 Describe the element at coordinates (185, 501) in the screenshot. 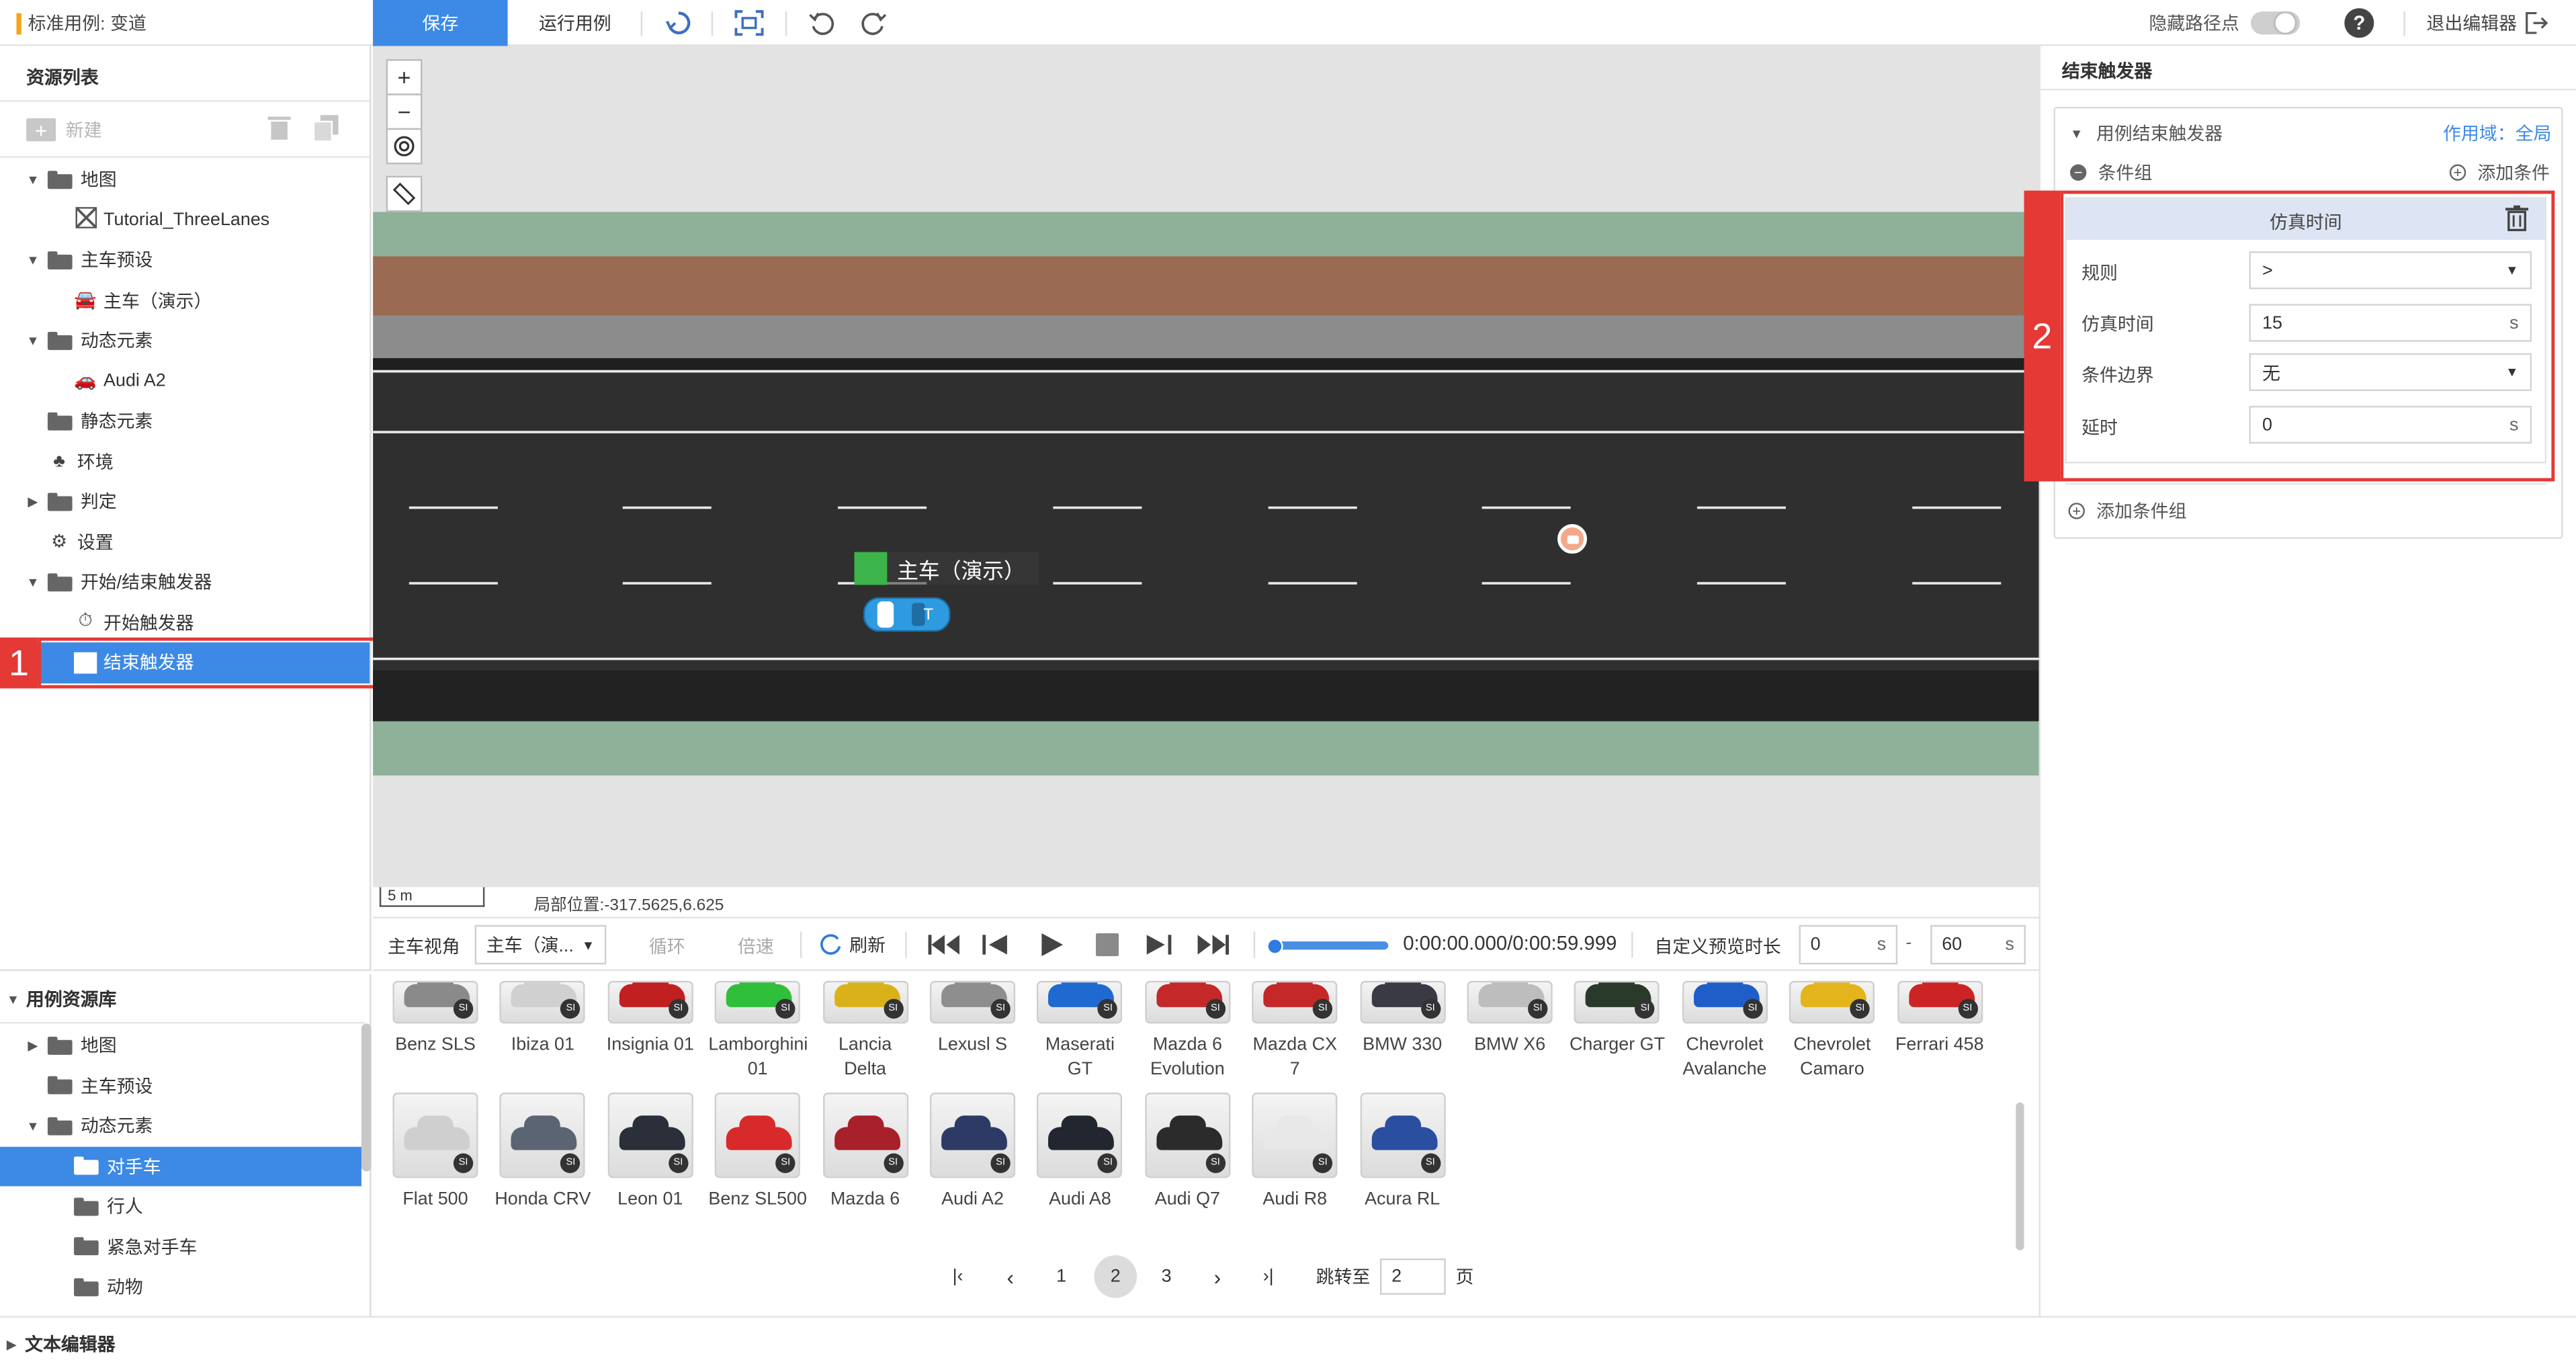

I see `tree-item-judgement: ▶ 判定` at that location.